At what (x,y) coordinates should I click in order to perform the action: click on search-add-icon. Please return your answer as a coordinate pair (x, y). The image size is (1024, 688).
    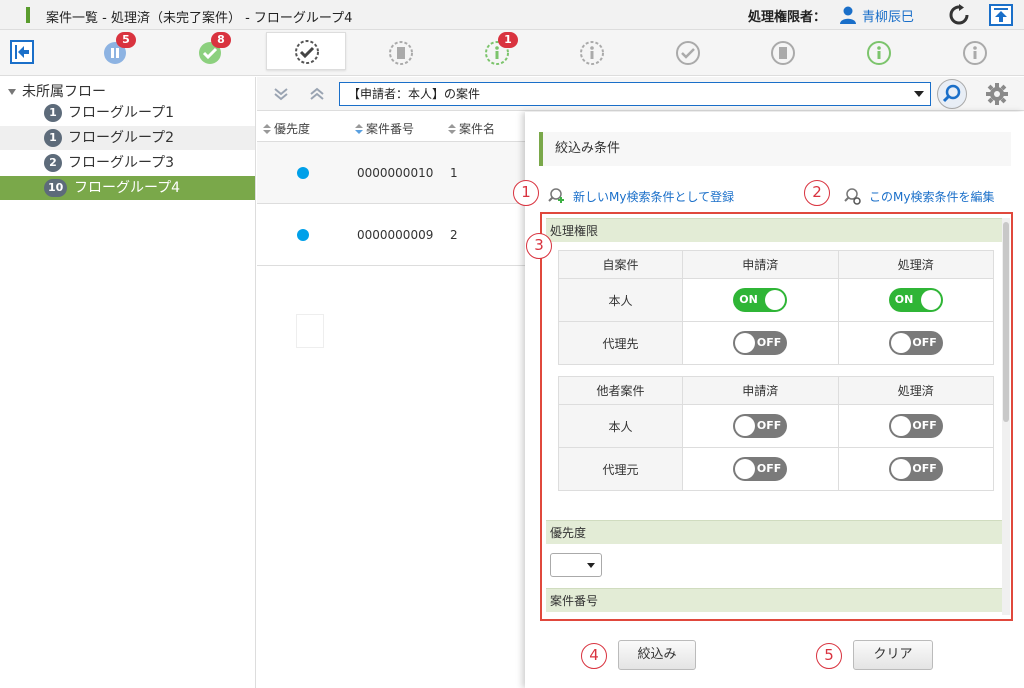
    Looking at the image, I should click on (556, 195).